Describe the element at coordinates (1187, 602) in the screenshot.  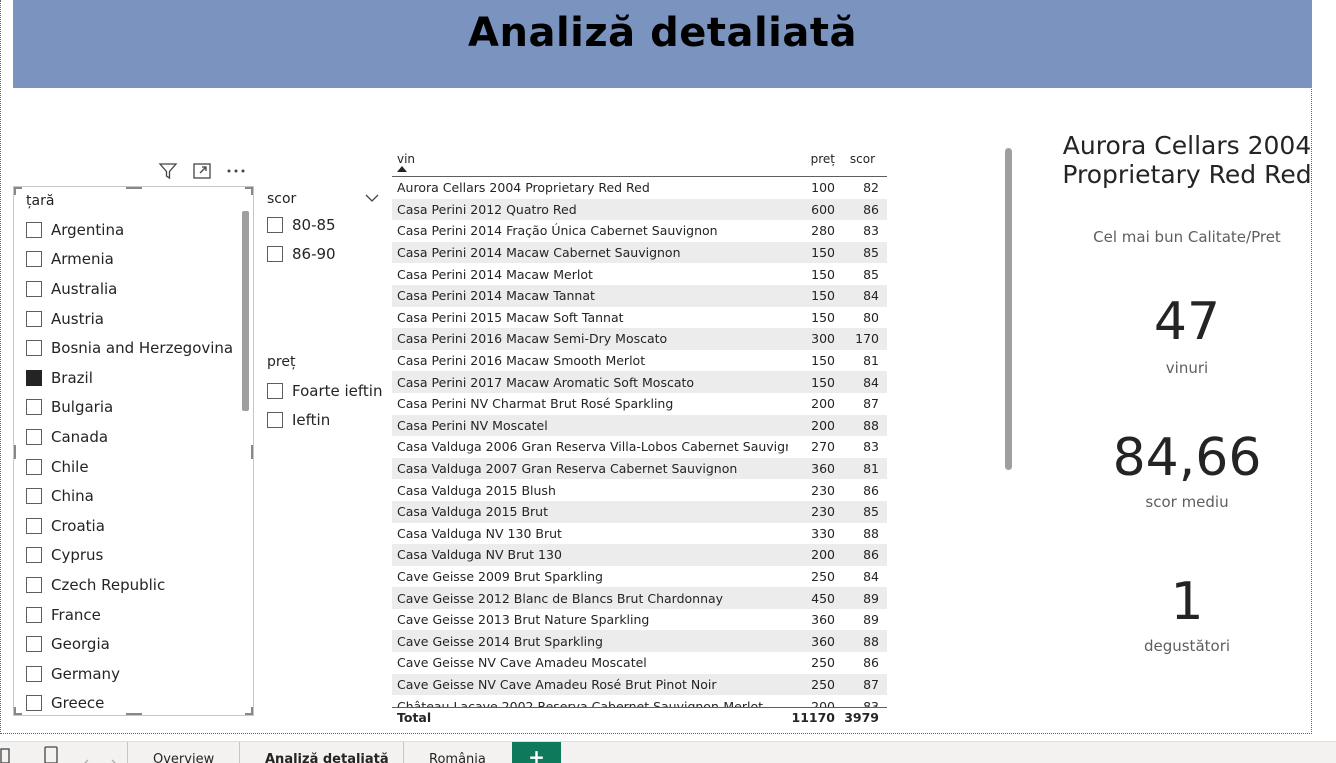
I see `tasters-count-value: 1` at that location.